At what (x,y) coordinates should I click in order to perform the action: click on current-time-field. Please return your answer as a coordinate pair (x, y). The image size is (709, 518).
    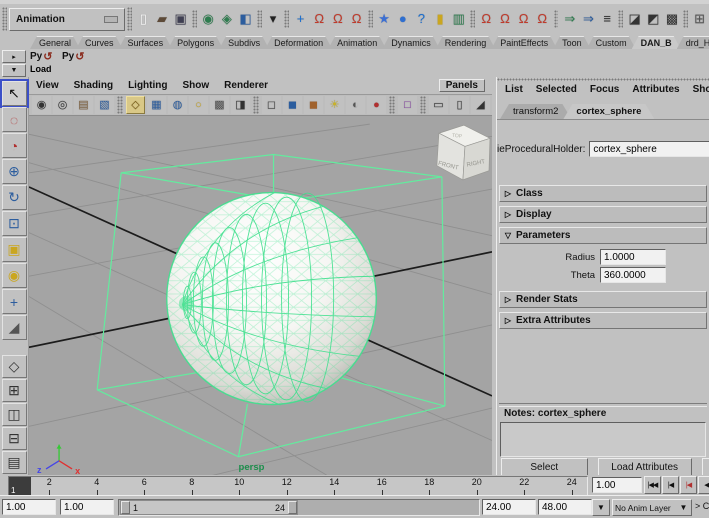
    Looking at the image, I should click on (617, 485).